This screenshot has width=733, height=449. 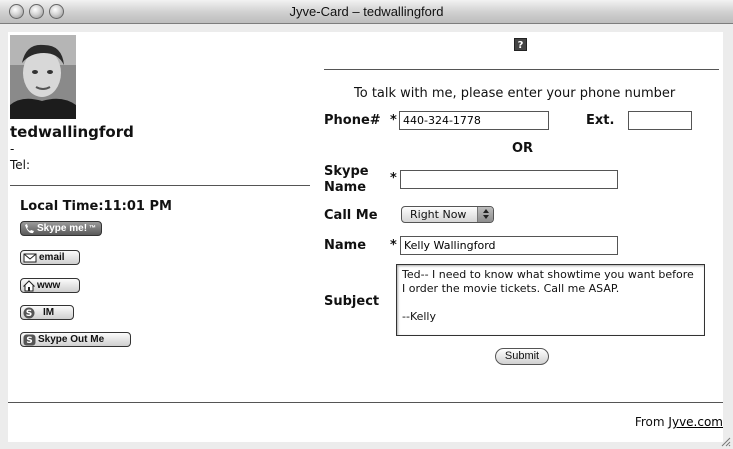 I want to click on skype-logo-icon: S, so click(x=29, y=313).